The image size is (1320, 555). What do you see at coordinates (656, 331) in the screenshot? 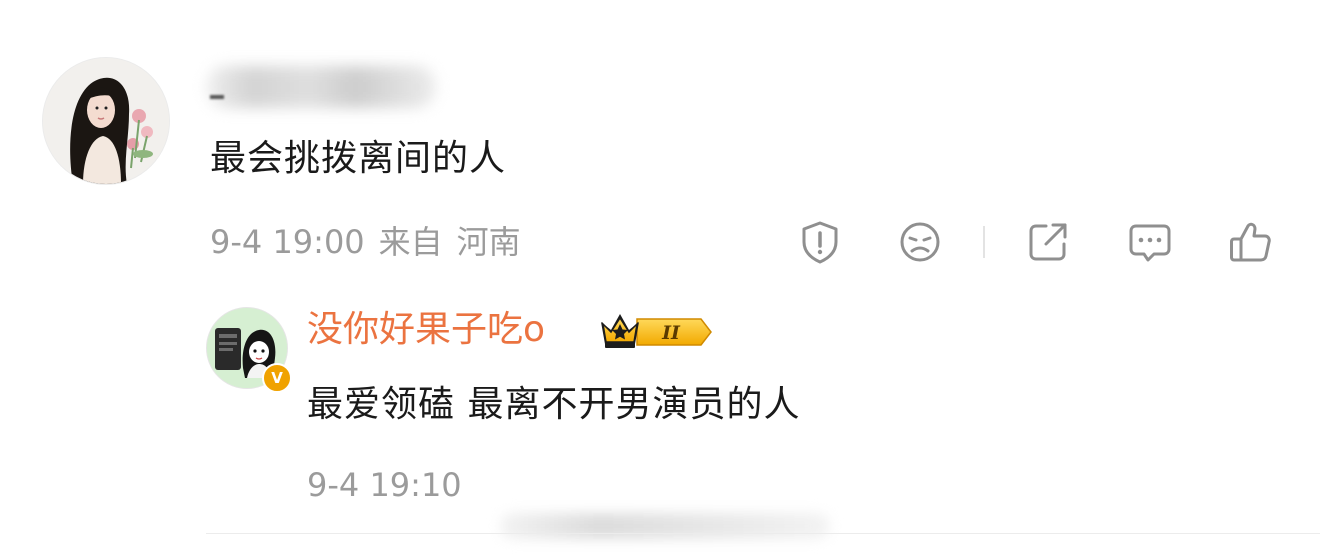
I see `crown-level-badge: II` at bounding box center [656, 331].